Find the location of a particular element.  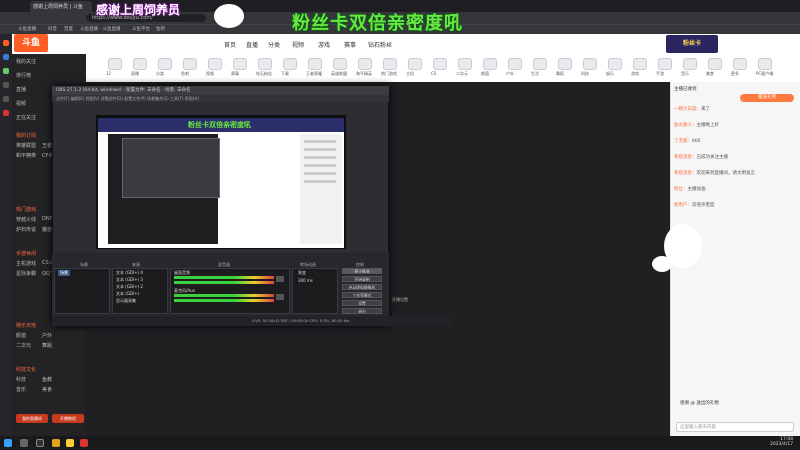

app-taskbar-icon is located at coordinates (56, 443).